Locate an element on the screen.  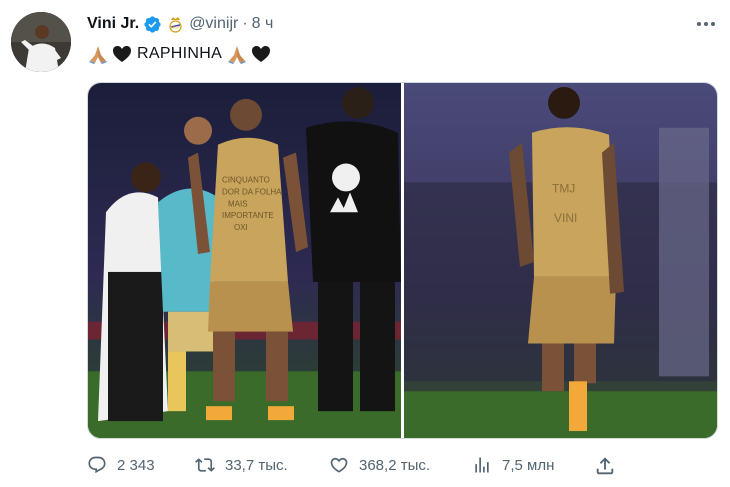
svg-text: CINQUANTO is located at coordinates (246, 179).